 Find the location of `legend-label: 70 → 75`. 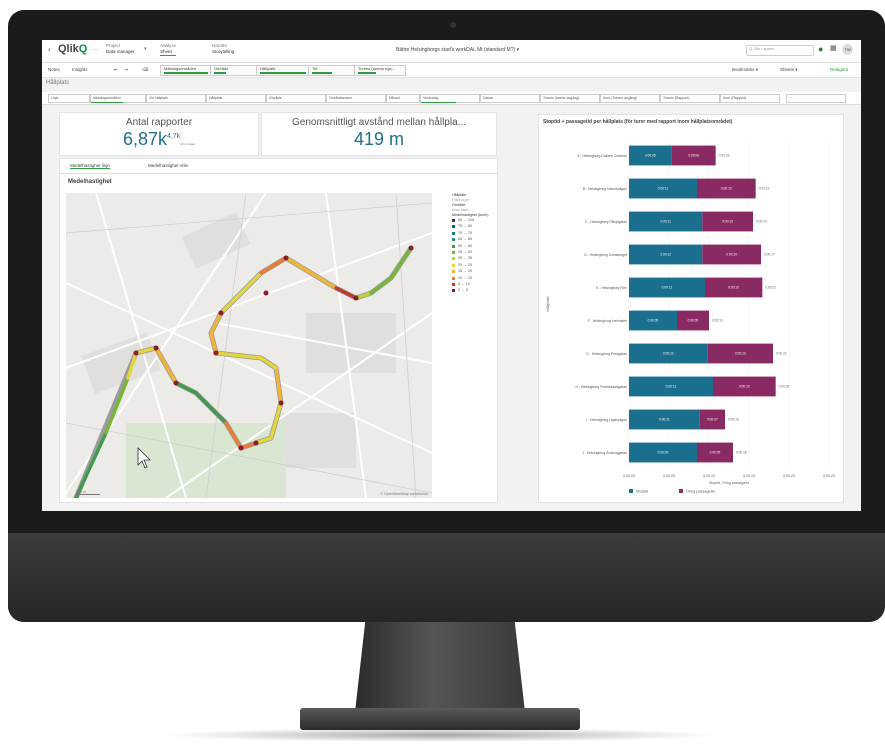

legend-label: 70 → 75 is located at coordinates (465, 232).